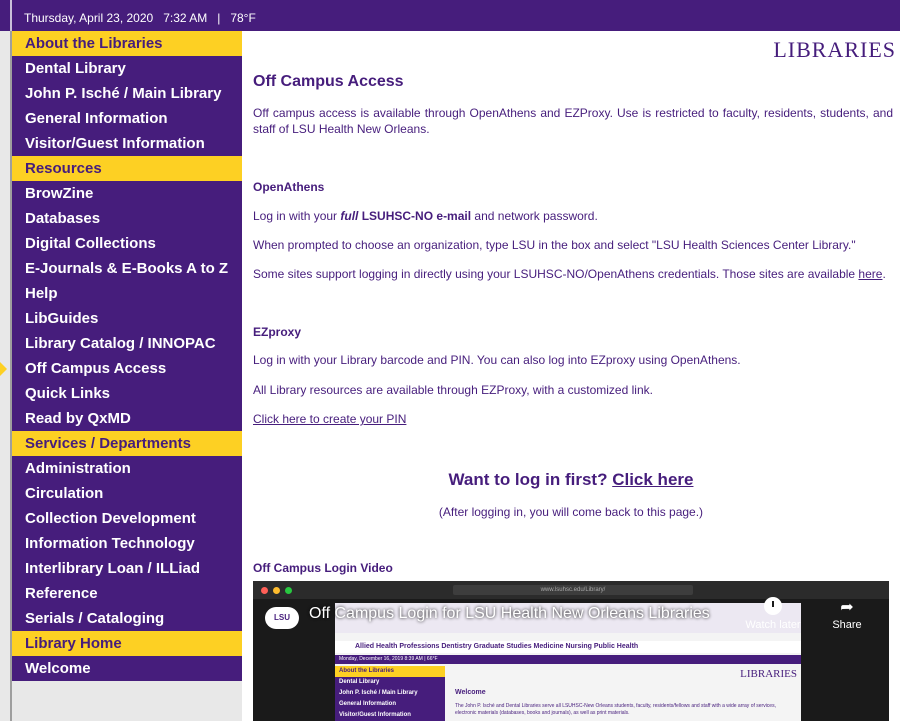  I want to click on close-dot-icon, so click(264, 590).